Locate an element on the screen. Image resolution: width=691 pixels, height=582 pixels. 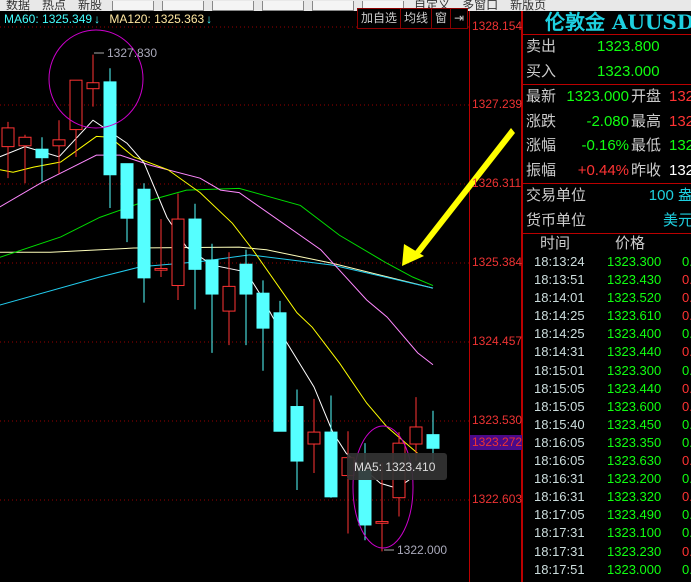
tick-row: 18:14:25 1323.400 0. is located at coordinates (607, 334).